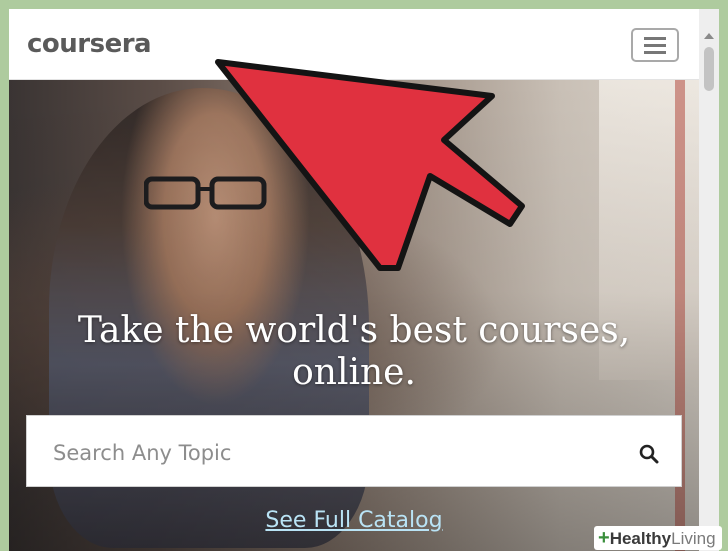 The width and height of the screenshot is (728, 551). Describe the element at coordinates (354, 330) in the screenshot. I see `hero-headline-line1: Take the world's best courses,` at that location.